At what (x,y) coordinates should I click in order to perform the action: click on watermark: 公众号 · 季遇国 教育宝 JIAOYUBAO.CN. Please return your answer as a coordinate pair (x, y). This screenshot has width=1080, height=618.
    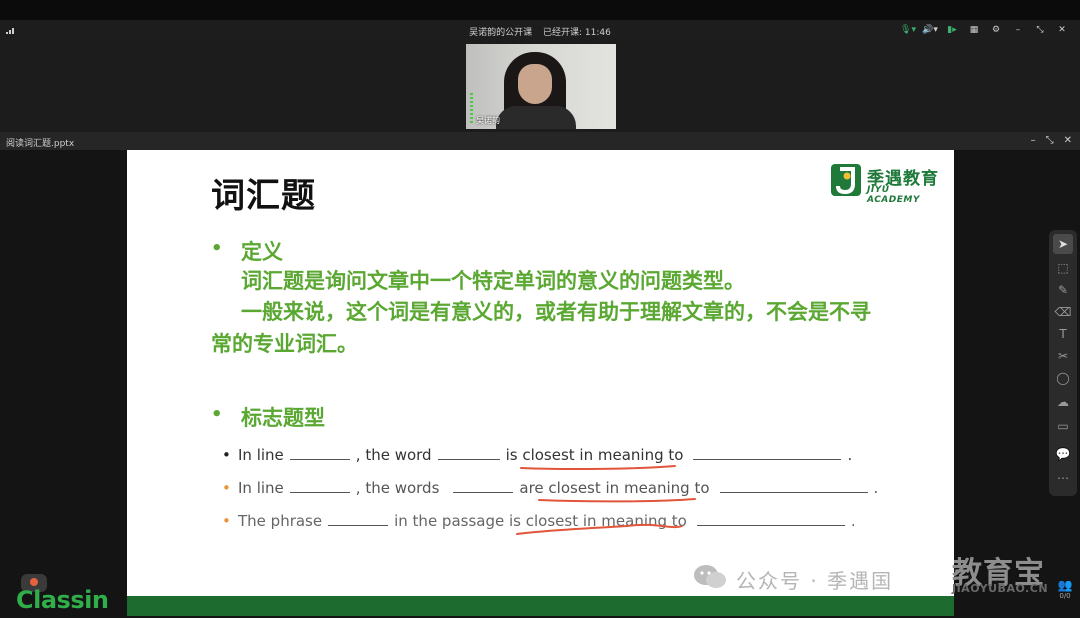
    Looking at the image, I should click on (882, 578).